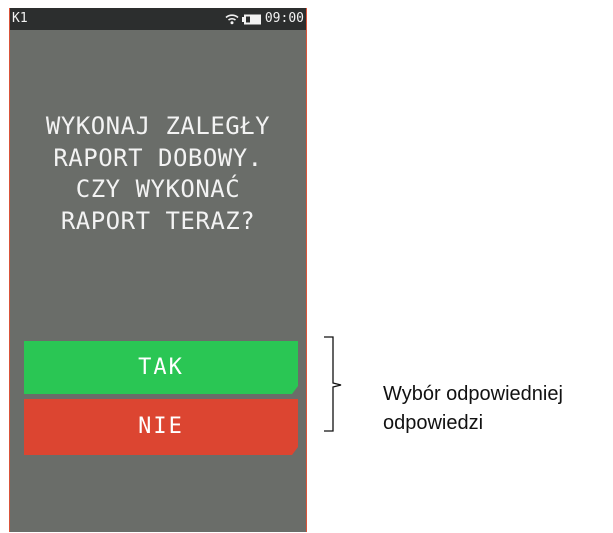 The width and height of the screenshot is (613, 533). I want to click on message-line: WYKONAJ ZALEGŁY, so click(158, 126).